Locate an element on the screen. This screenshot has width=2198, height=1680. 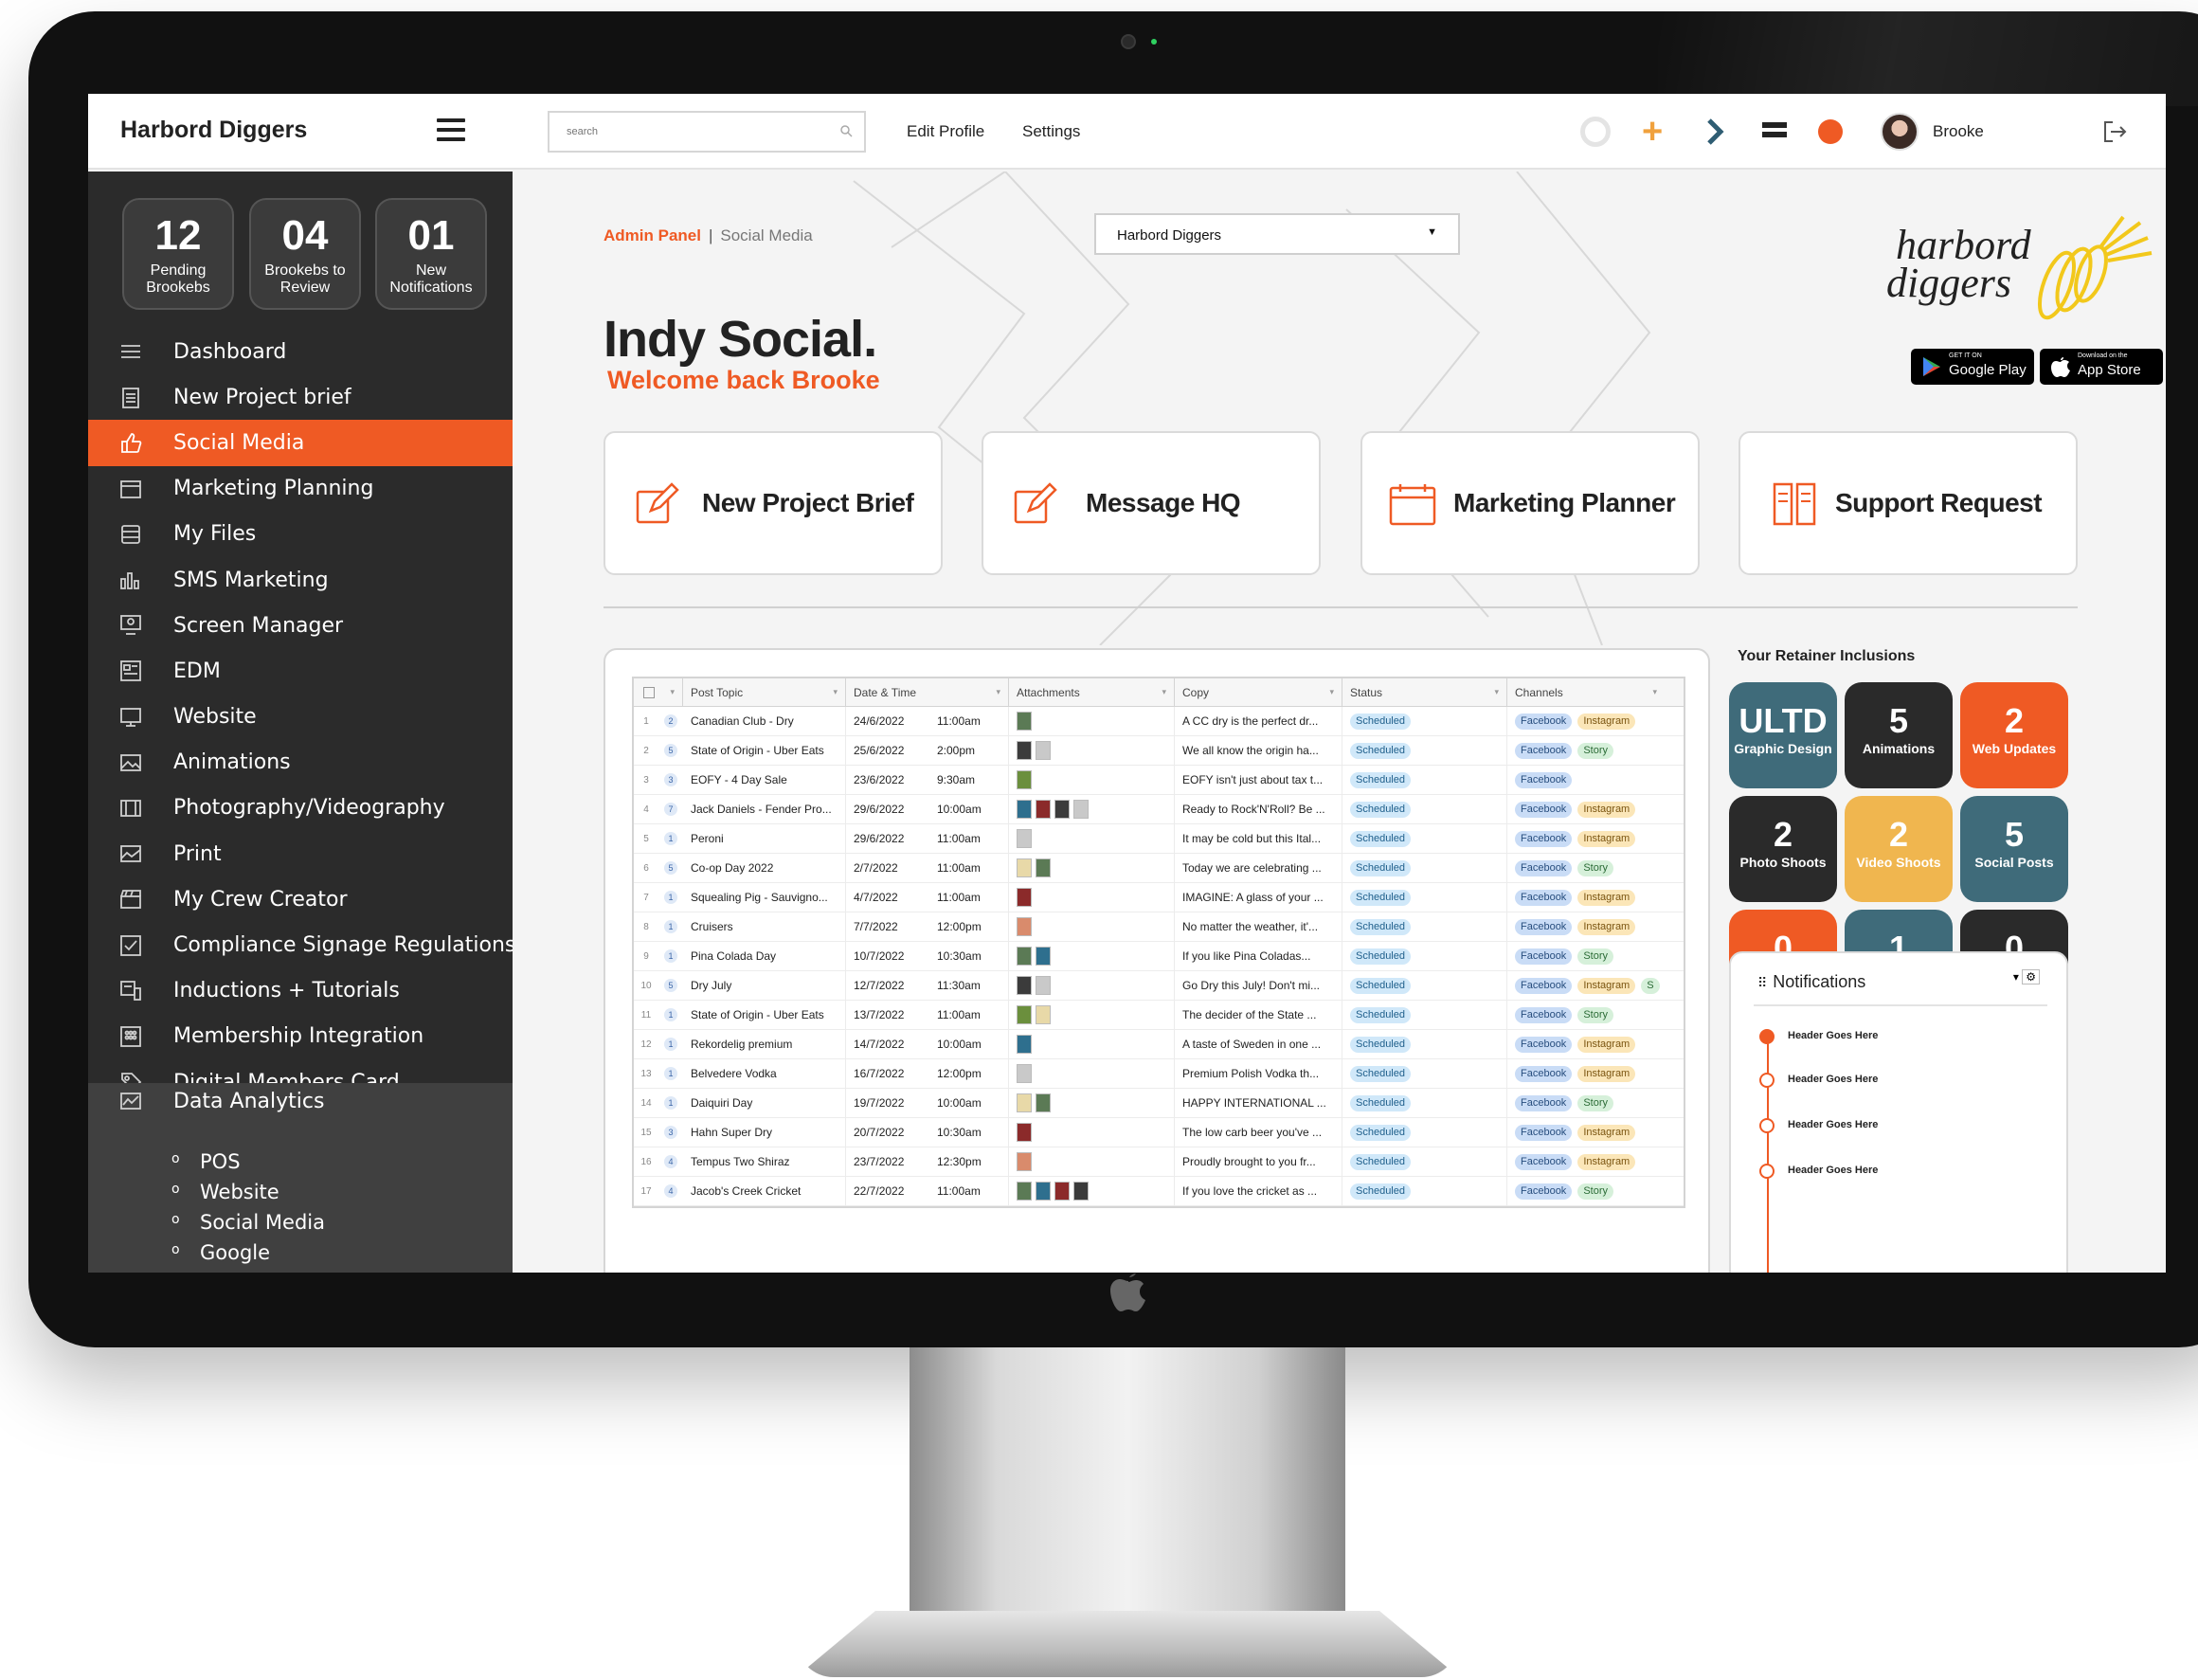
sidebar-subitem-website: Website is located at coordinates (225, 1192).